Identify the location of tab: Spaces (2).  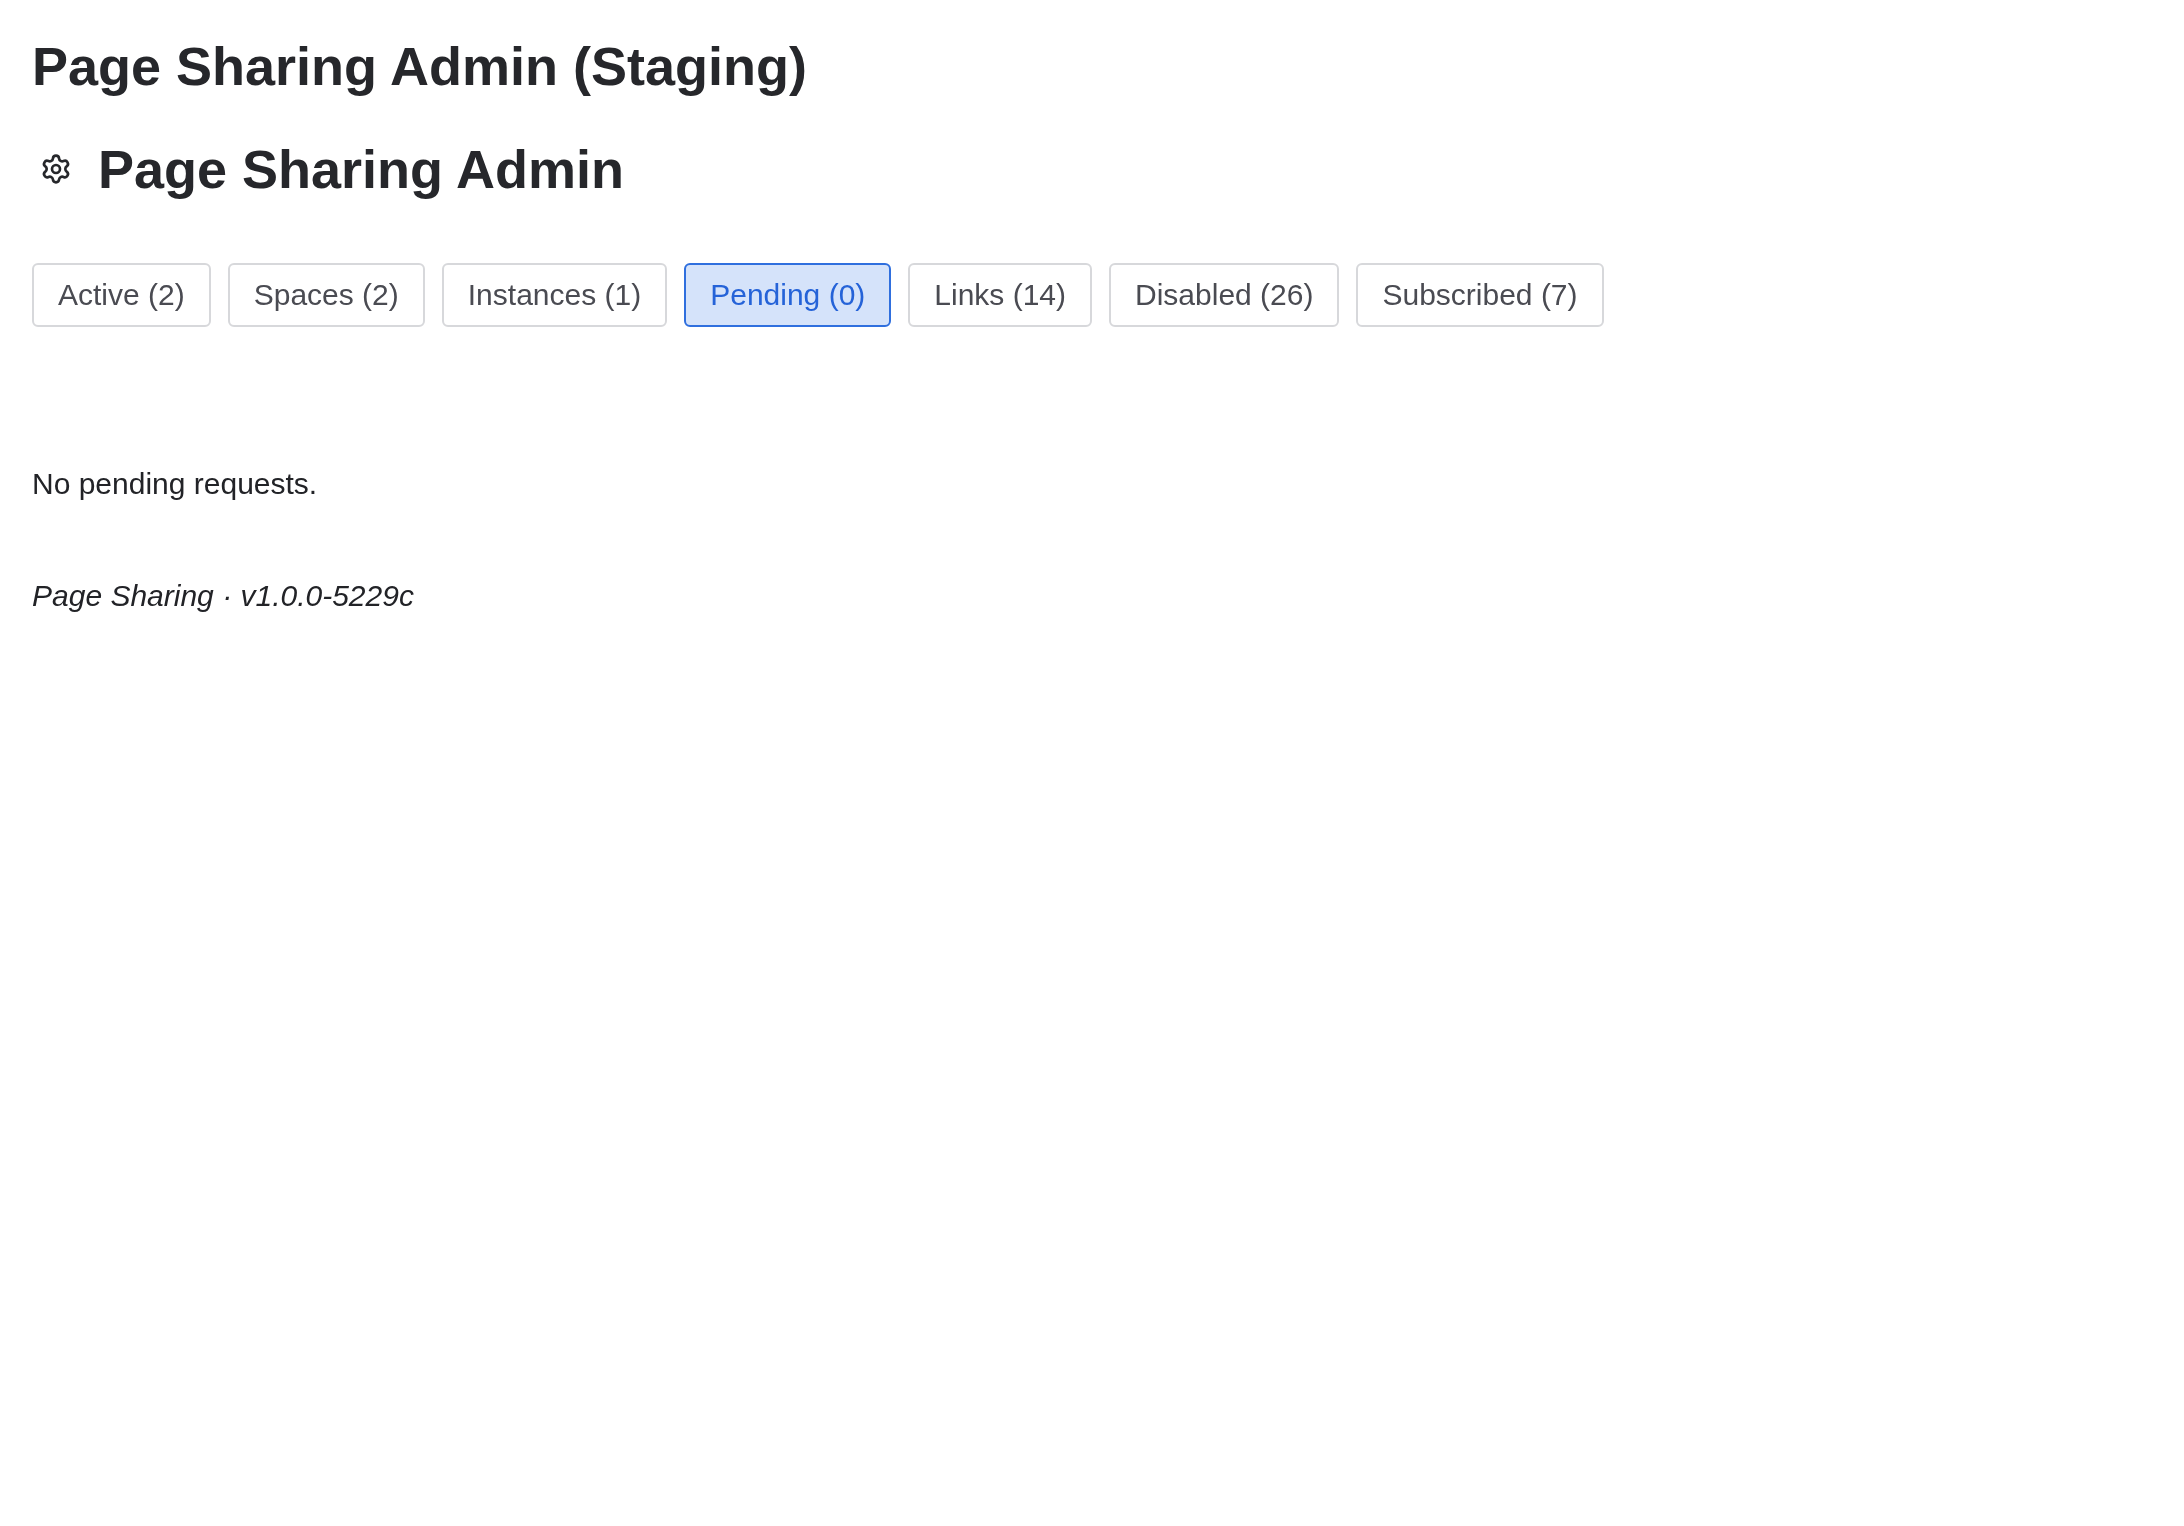
(326, 295).